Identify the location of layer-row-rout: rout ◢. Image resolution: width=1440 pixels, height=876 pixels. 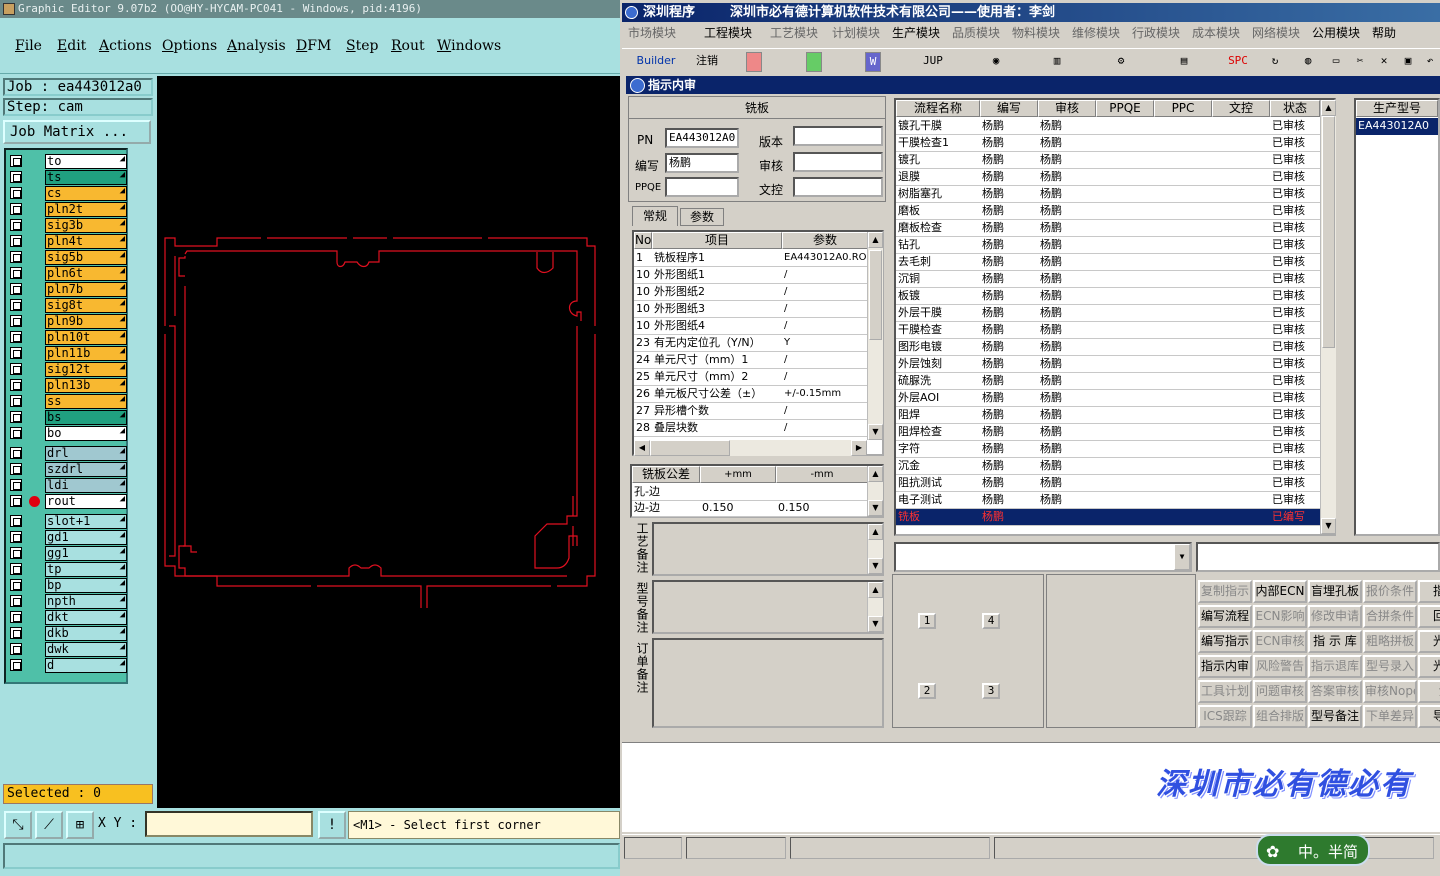
(68, 501).